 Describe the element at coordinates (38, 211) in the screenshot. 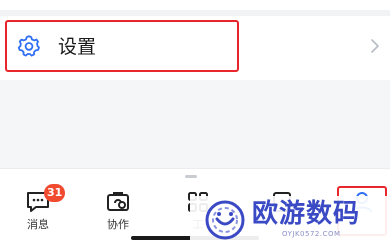

I see `tab-messages: 31 消息` at that location.